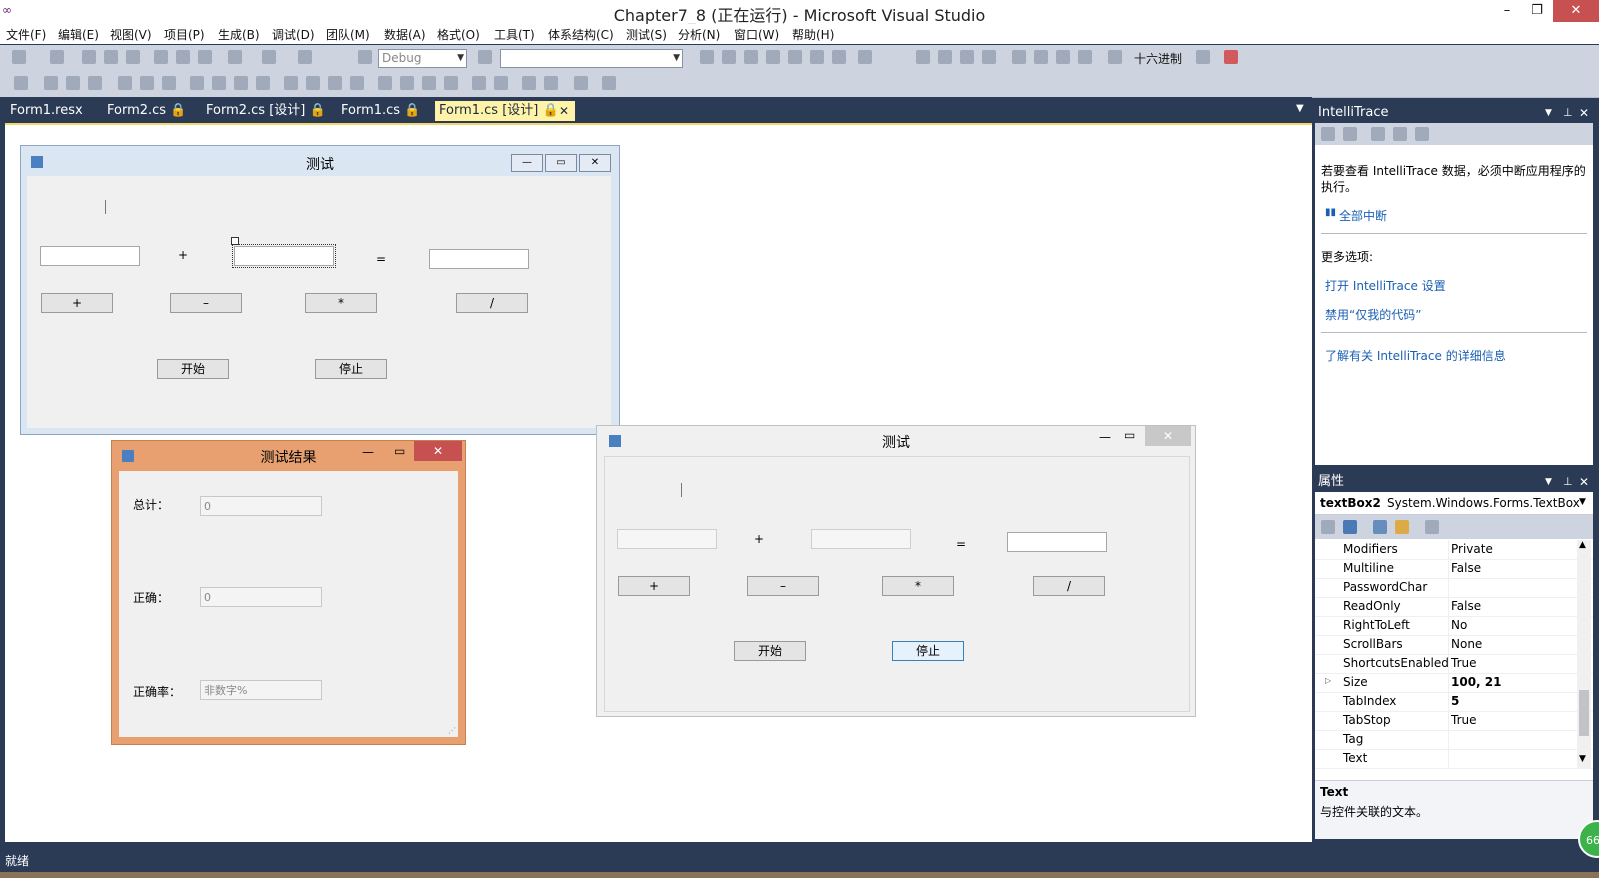 The height and width of the screenshot is (878, 1599). Describe the element at coordinates (147, 83) in the screenshot. I see `align-middles-icon` at that location.